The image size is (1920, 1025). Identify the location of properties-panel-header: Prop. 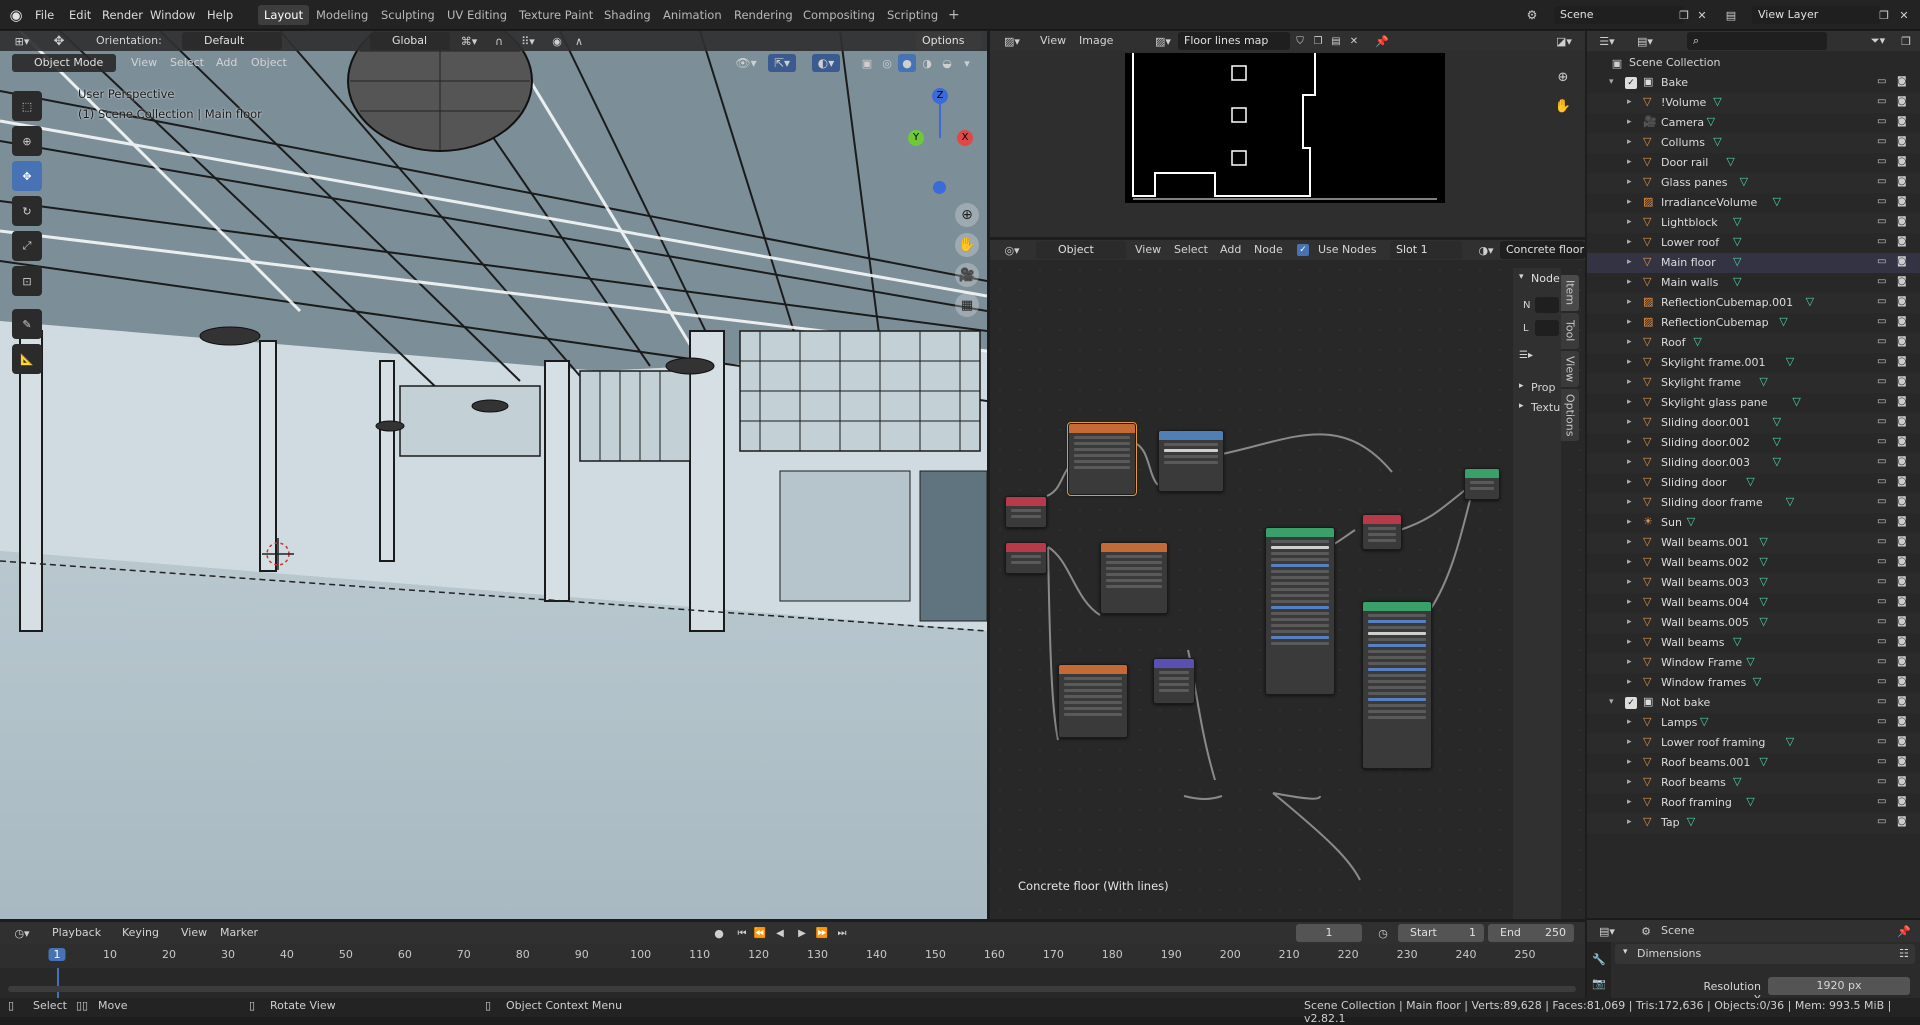
(1543, 387).